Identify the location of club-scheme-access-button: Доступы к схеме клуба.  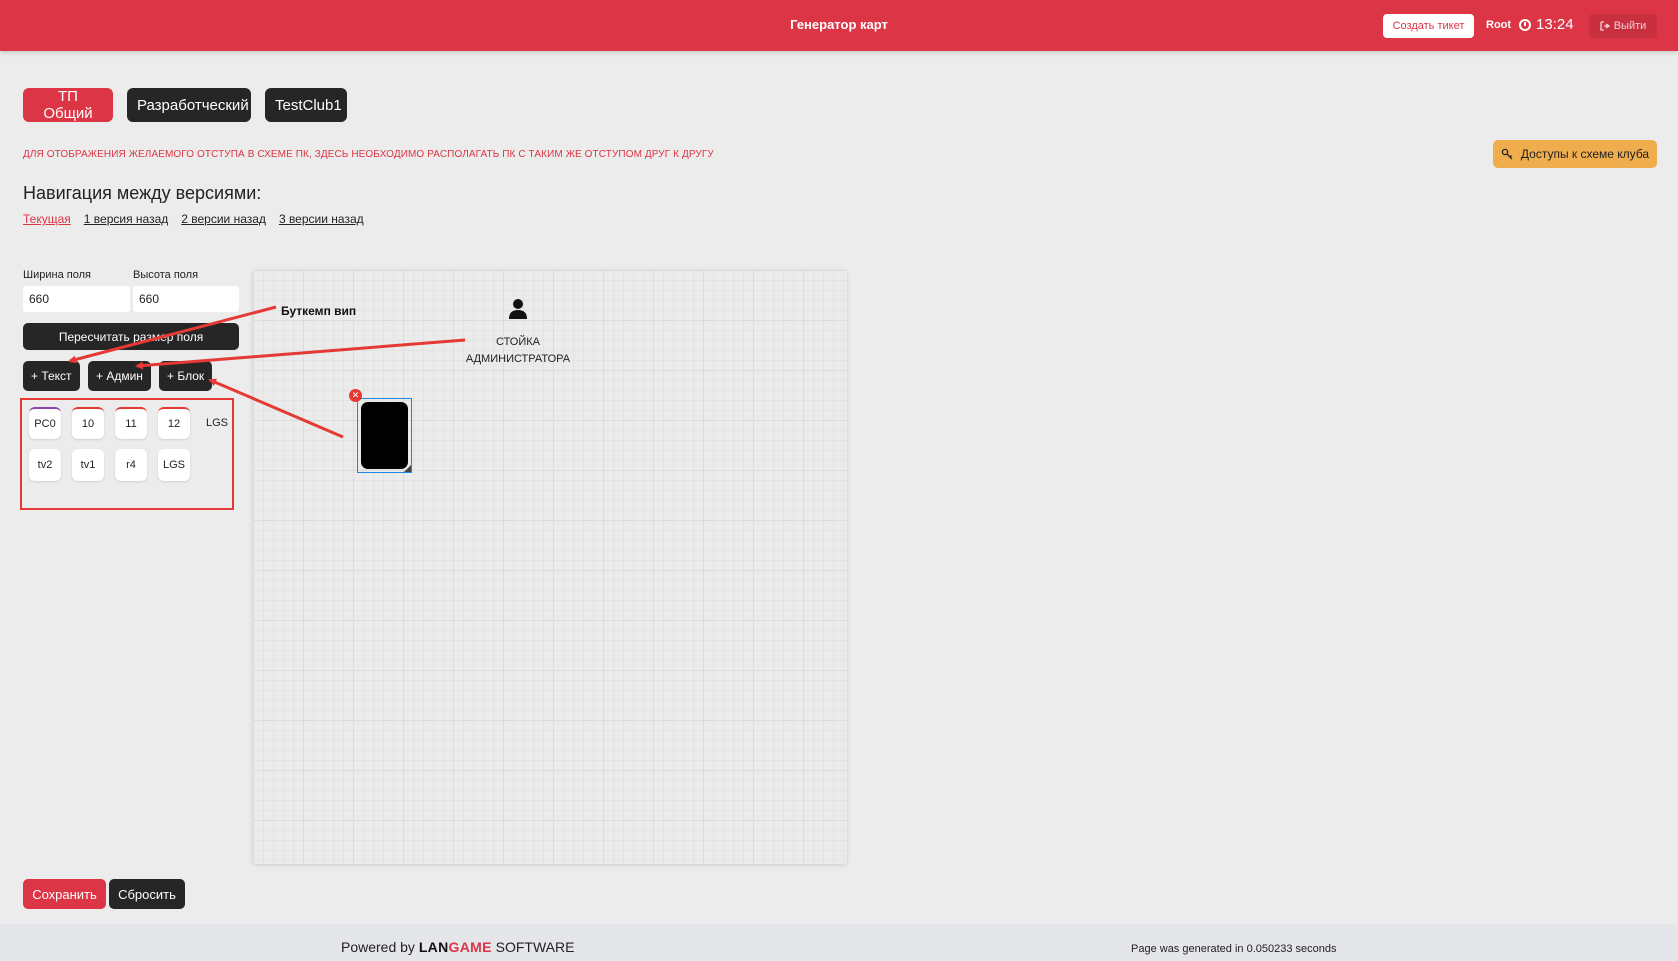
(1575, 154).